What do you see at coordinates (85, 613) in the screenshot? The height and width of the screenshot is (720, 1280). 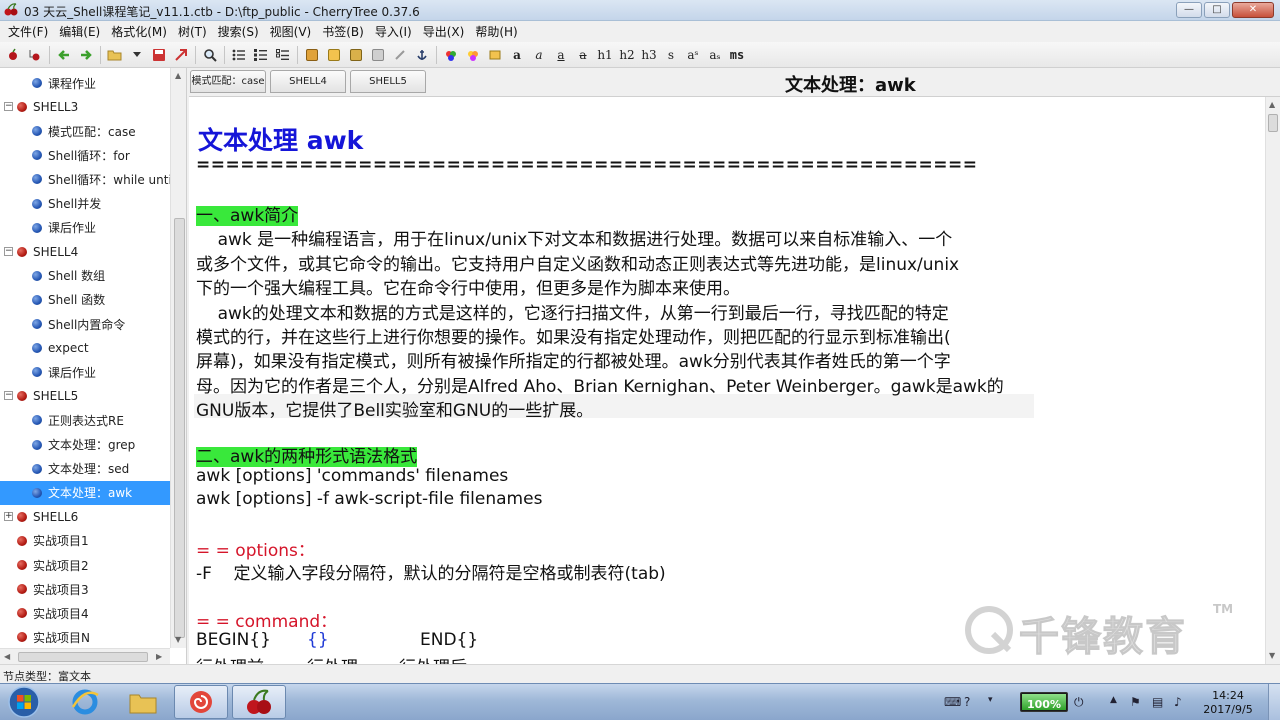 I see `tree-node: 实战项目4` at bounding box center [85, 613].